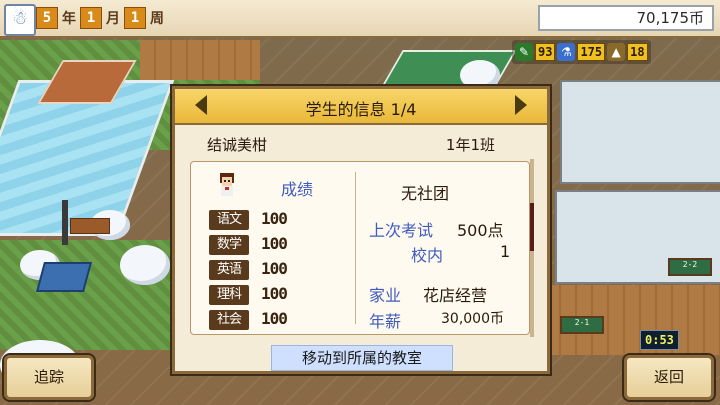 Image resolution: width=720 pixels, height=405 pixels. I want to click on stat-value: 175, so click(591, 52).